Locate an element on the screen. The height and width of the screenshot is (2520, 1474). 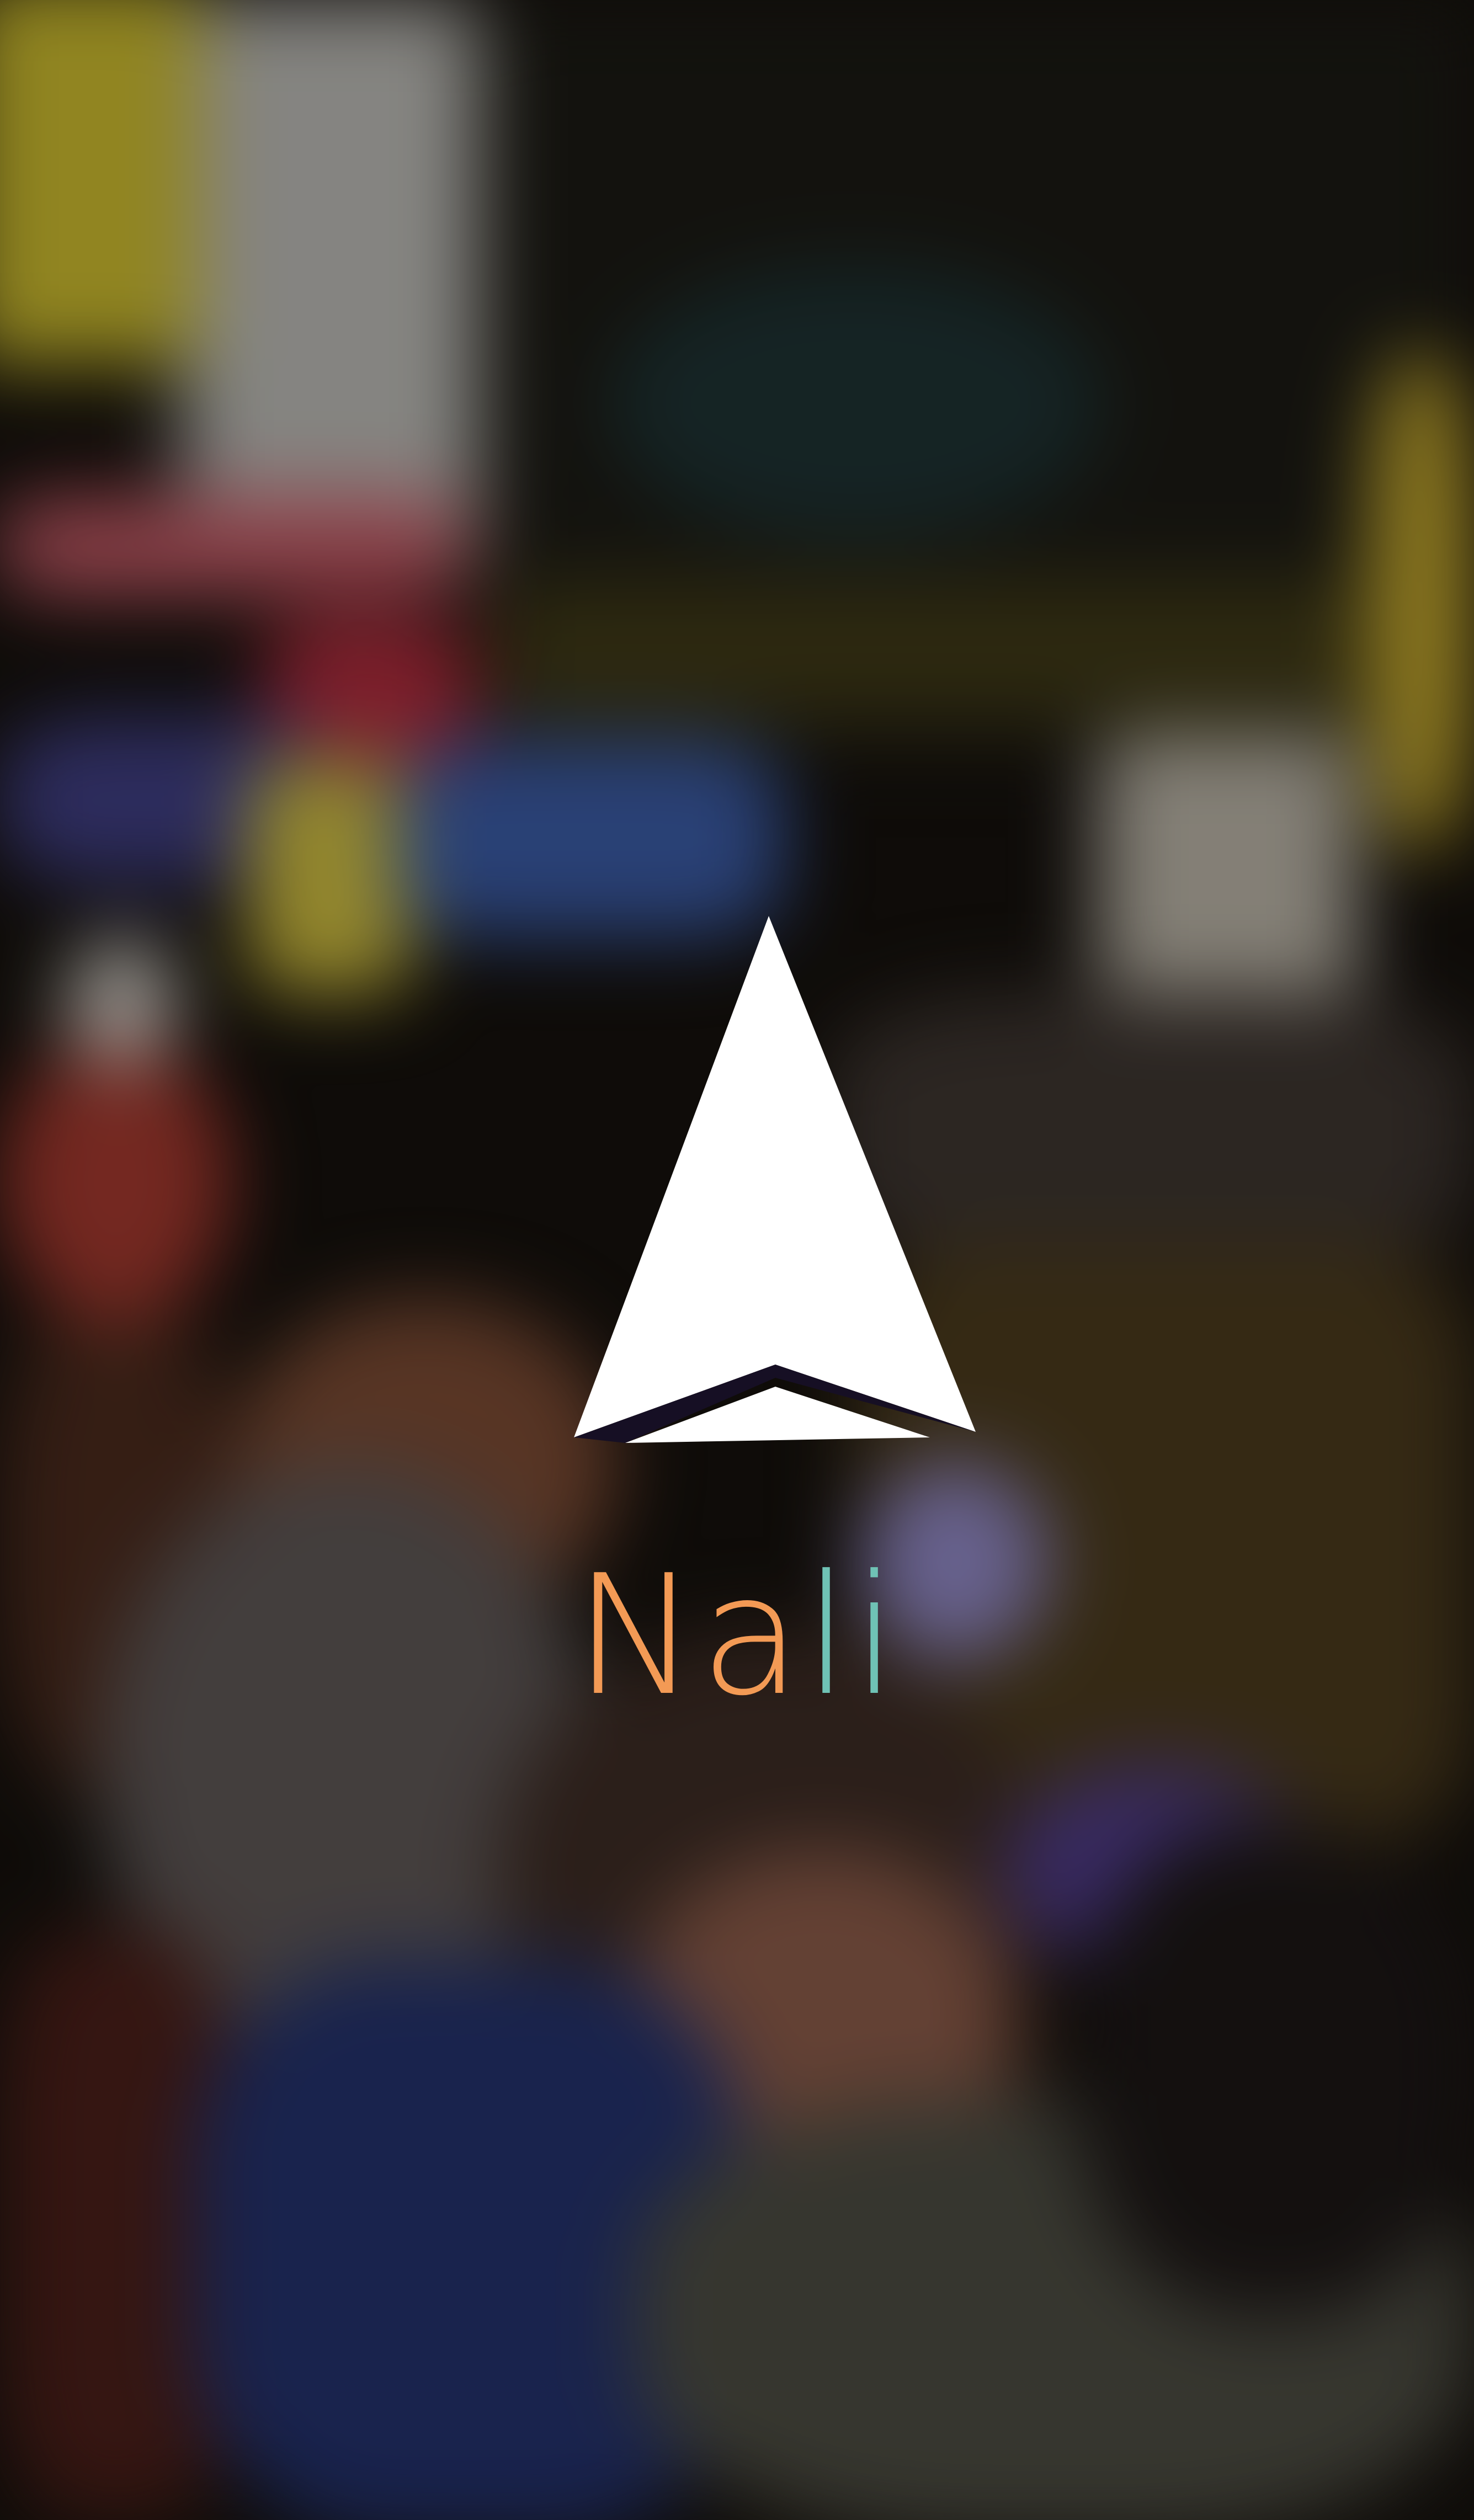
navigation-arrow-icon is located at coordinates (775, 1179).